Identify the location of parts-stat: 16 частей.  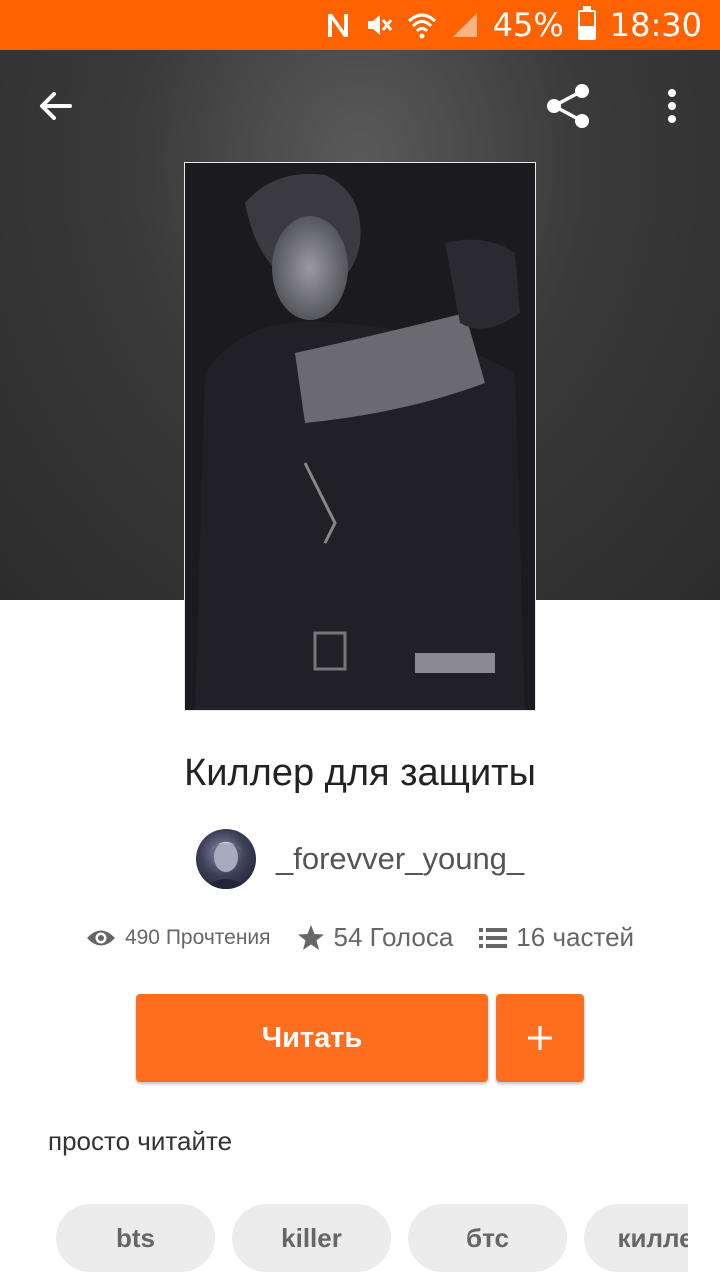
(556, 937).